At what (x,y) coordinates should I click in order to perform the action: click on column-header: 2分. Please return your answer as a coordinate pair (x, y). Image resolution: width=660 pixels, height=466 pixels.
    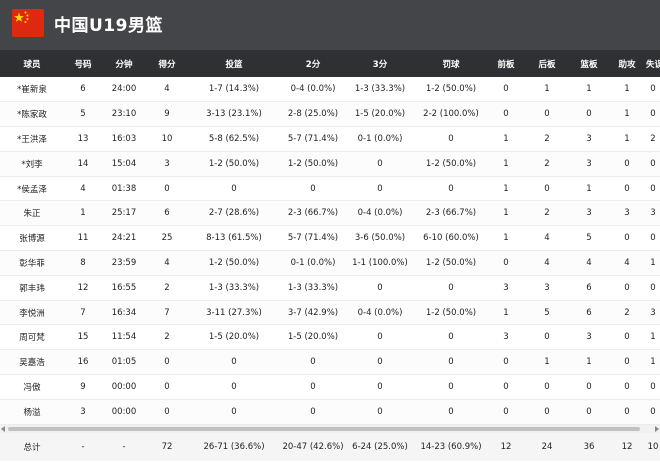
    Looking at the image, I should click on (313, 64).